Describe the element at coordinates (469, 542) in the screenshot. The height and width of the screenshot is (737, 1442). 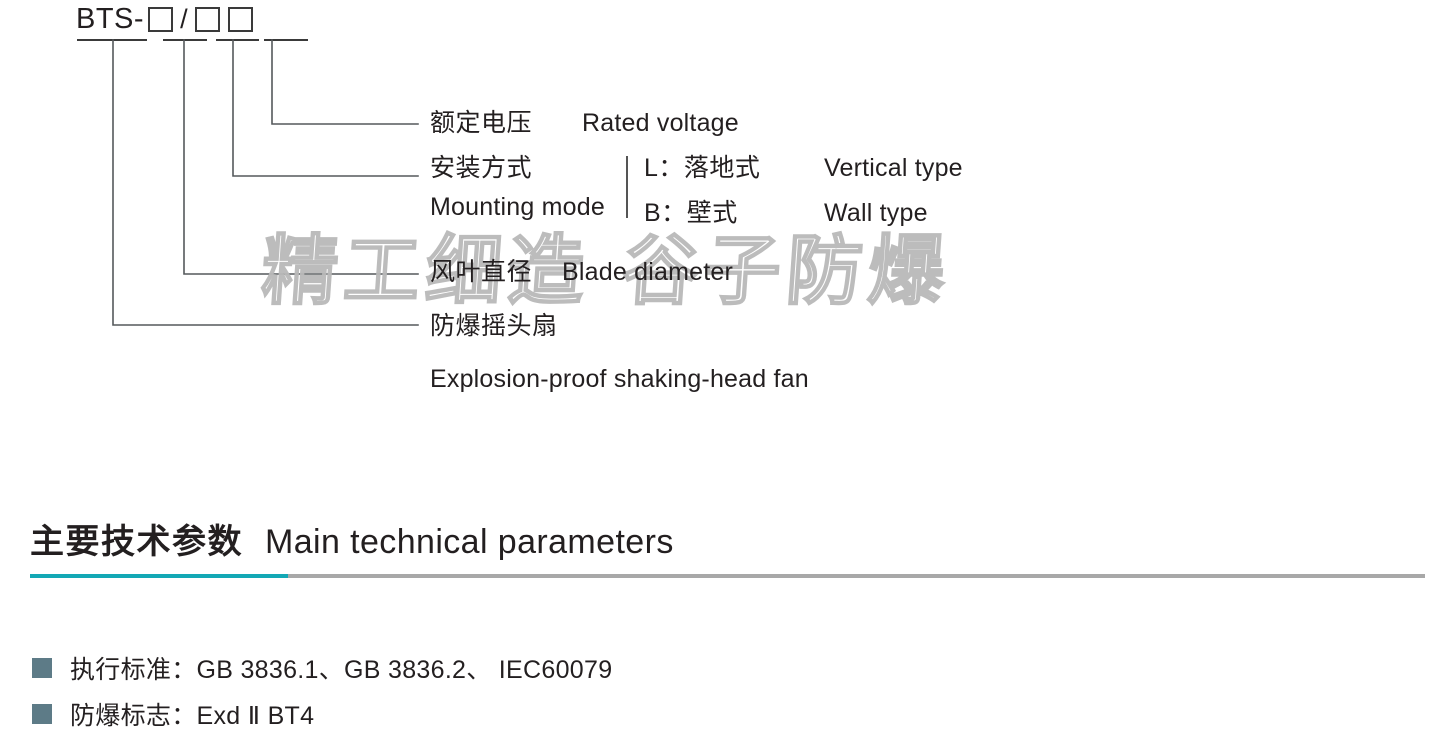
I see `section-heading-en: Main technical parameters` at that location.